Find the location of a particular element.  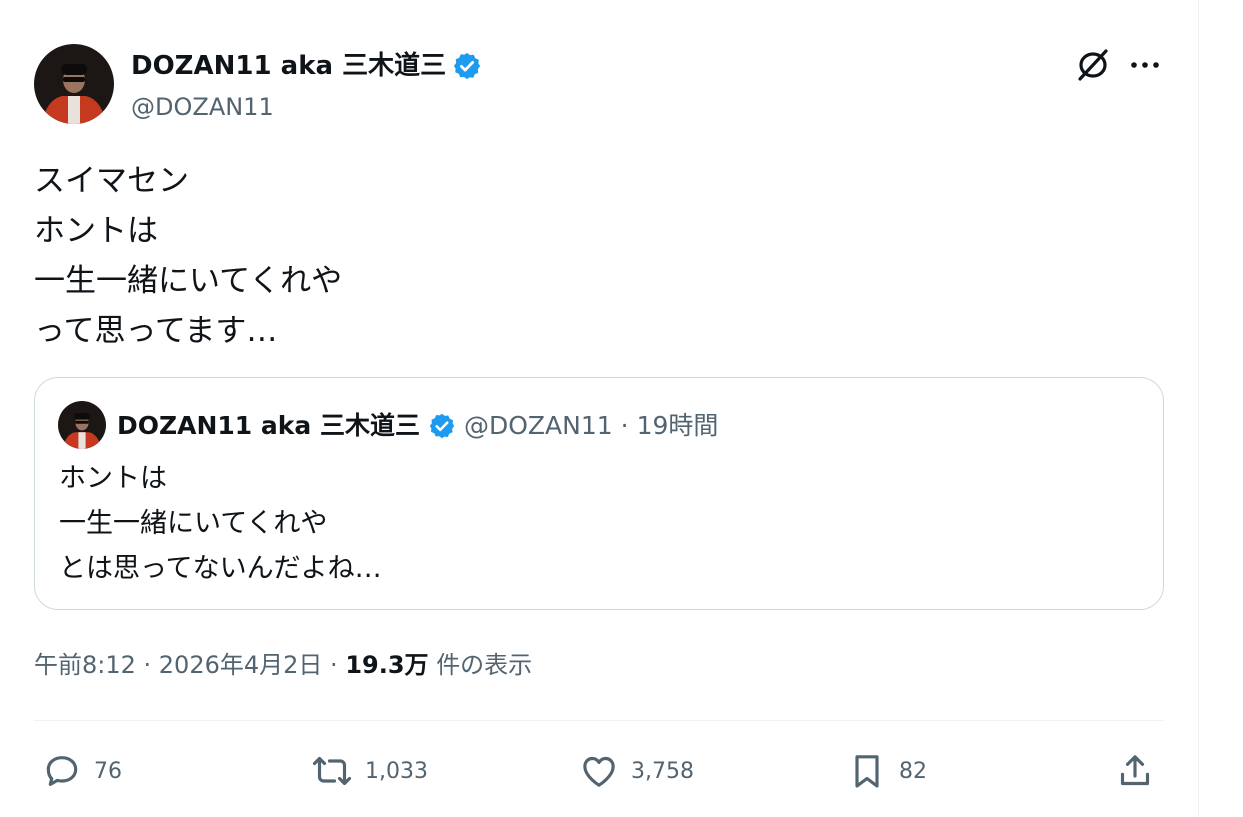

avatar is located at coordinates (74, 84).